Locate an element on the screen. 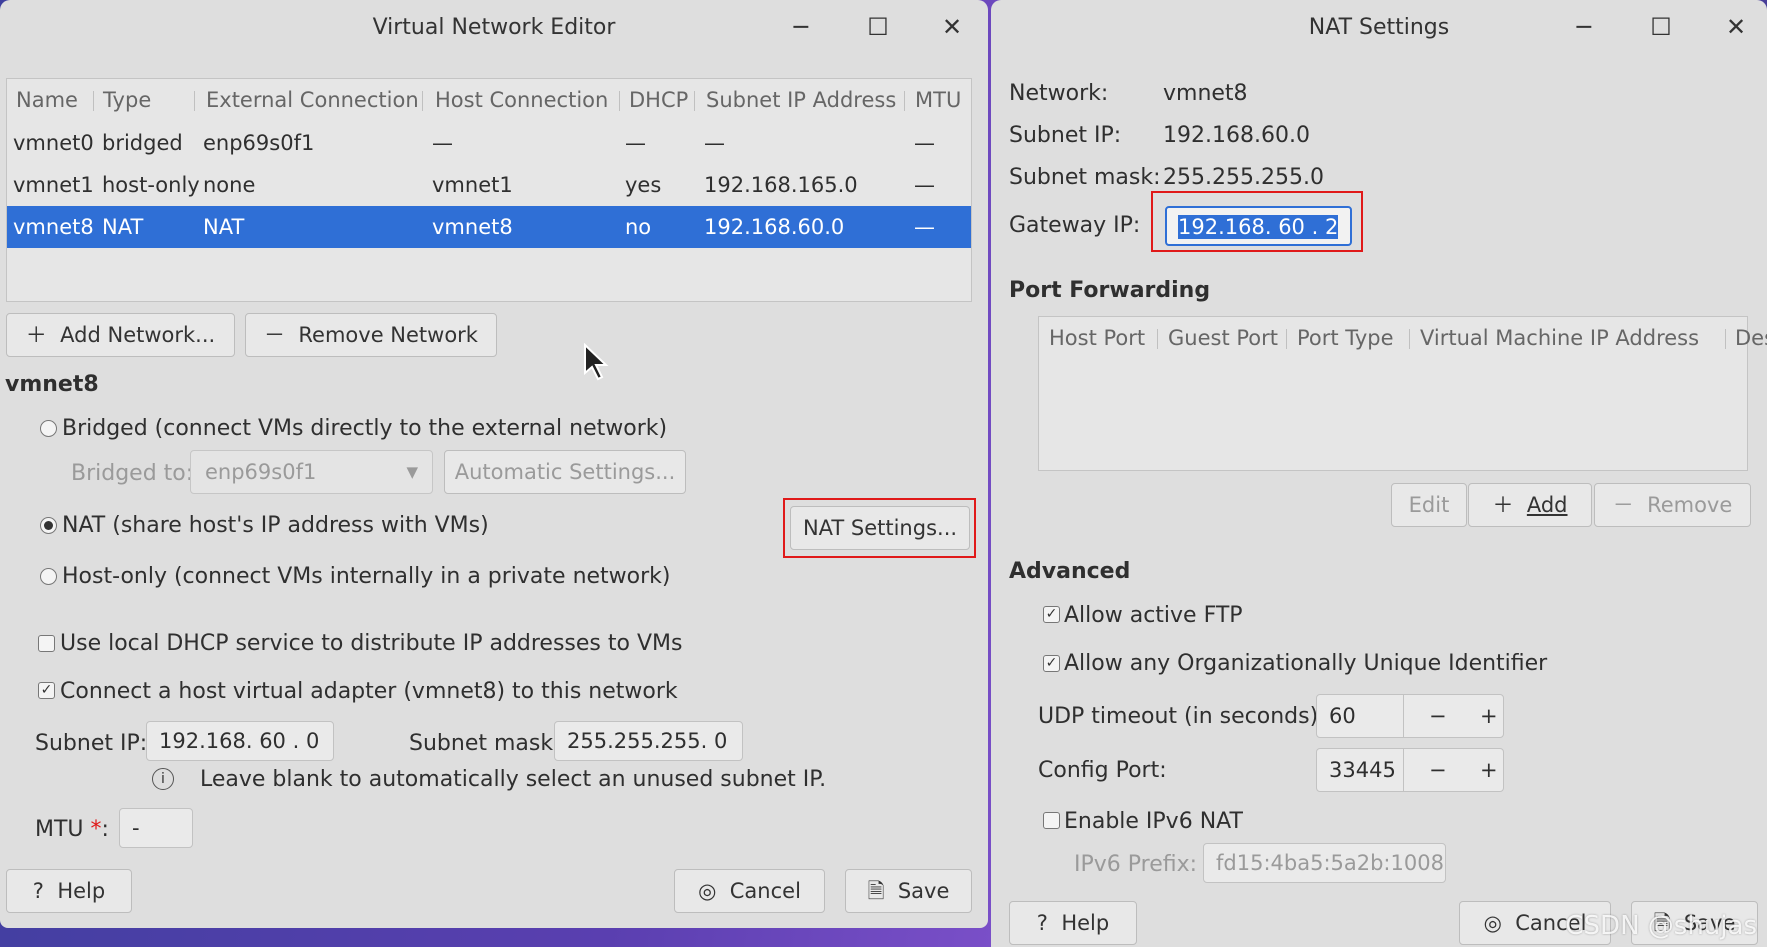 This screenshot has height=947, width=1767. minus-icon: － is located at coordinates (275, 335).